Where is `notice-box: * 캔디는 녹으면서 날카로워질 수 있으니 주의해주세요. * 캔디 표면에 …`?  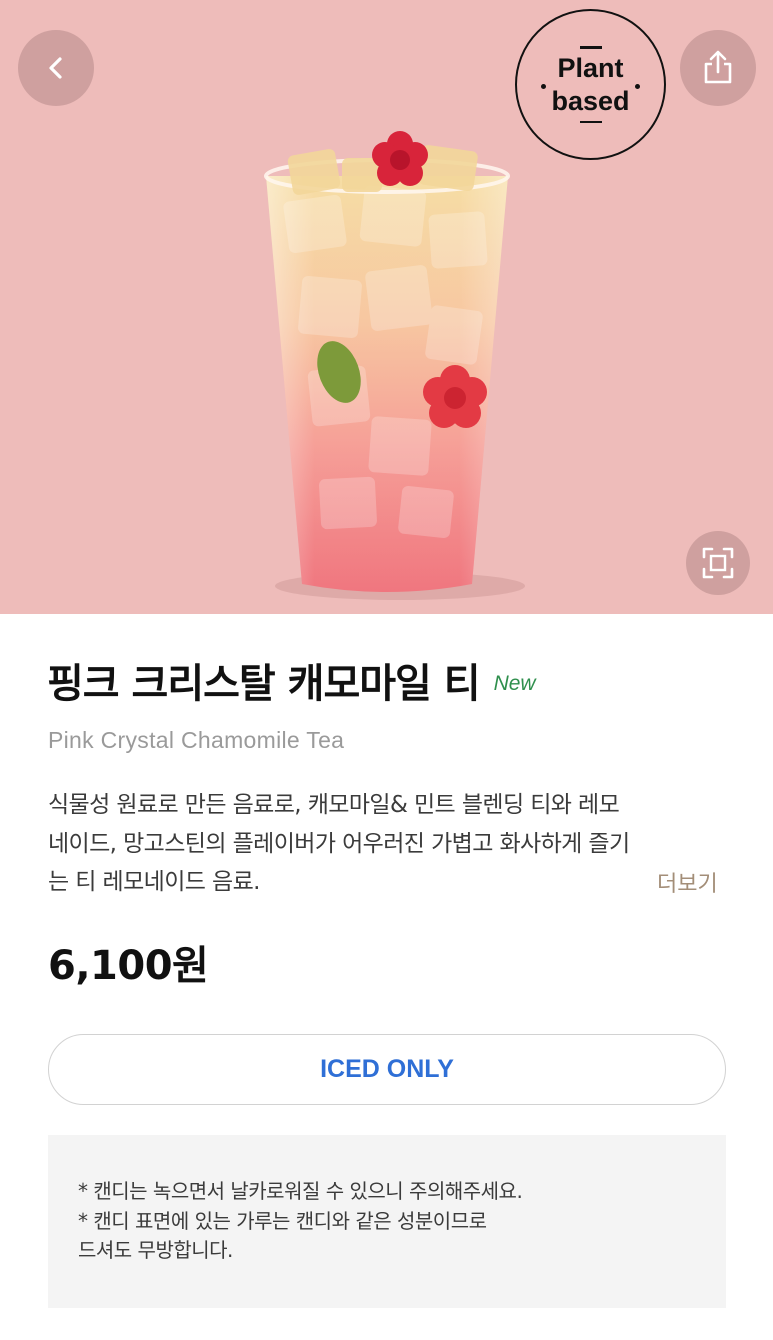
notice-box: * 캔디는 녹으면서 날카로워질 수 있으니 주의해주세요. * 캔디 표면에 … is located at coordinates (387, 1221).